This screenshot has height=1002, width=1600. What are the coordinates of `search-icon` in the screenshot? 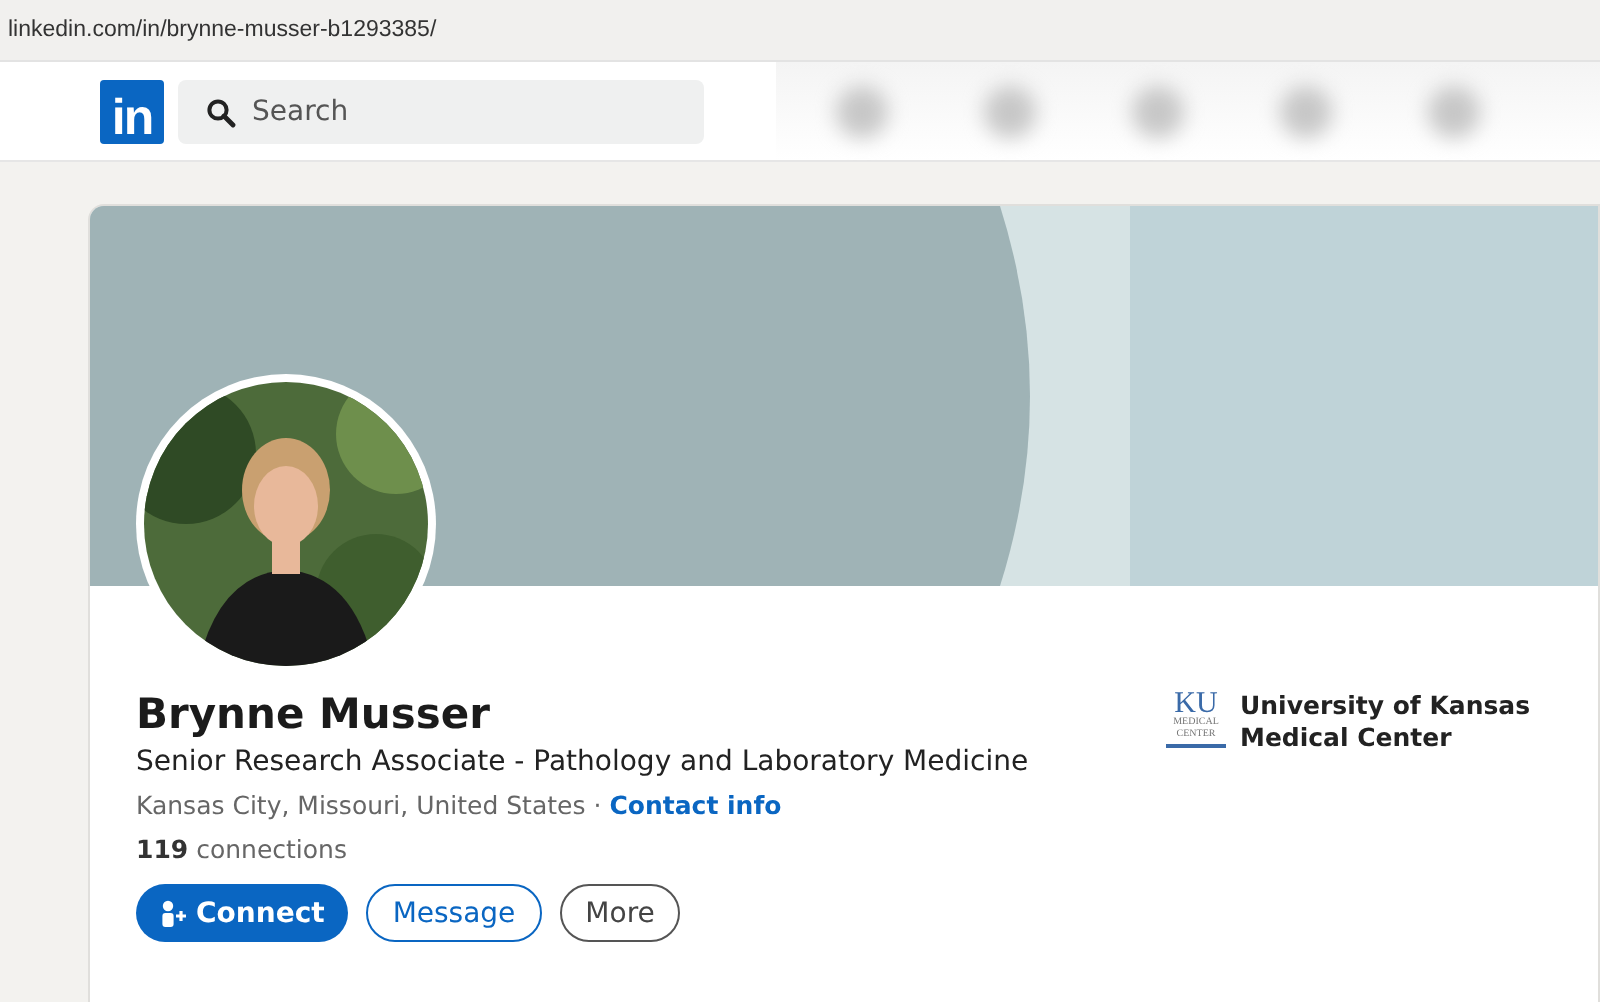 It's located at (221, 112).